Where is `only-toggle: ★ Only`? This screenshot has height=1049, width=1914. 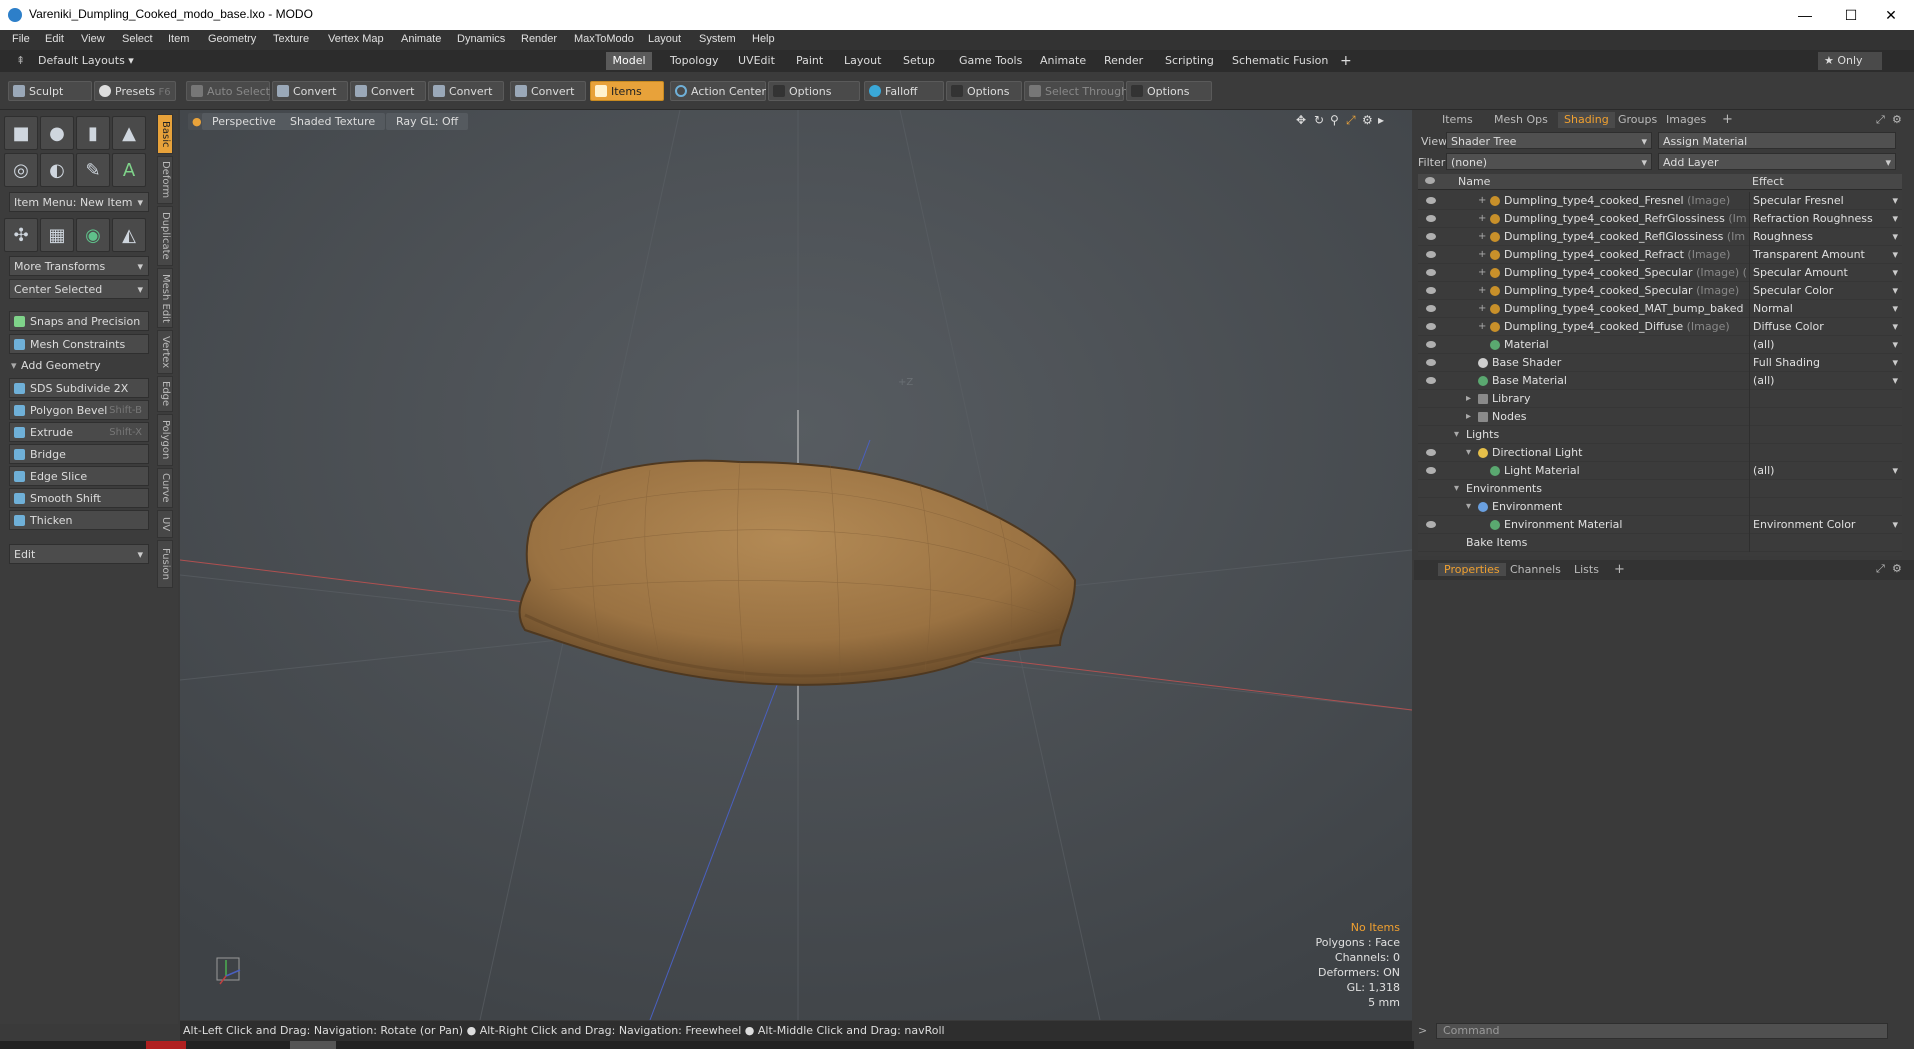 only-toggle: ★ Only is located at coordinates (1850, 61).